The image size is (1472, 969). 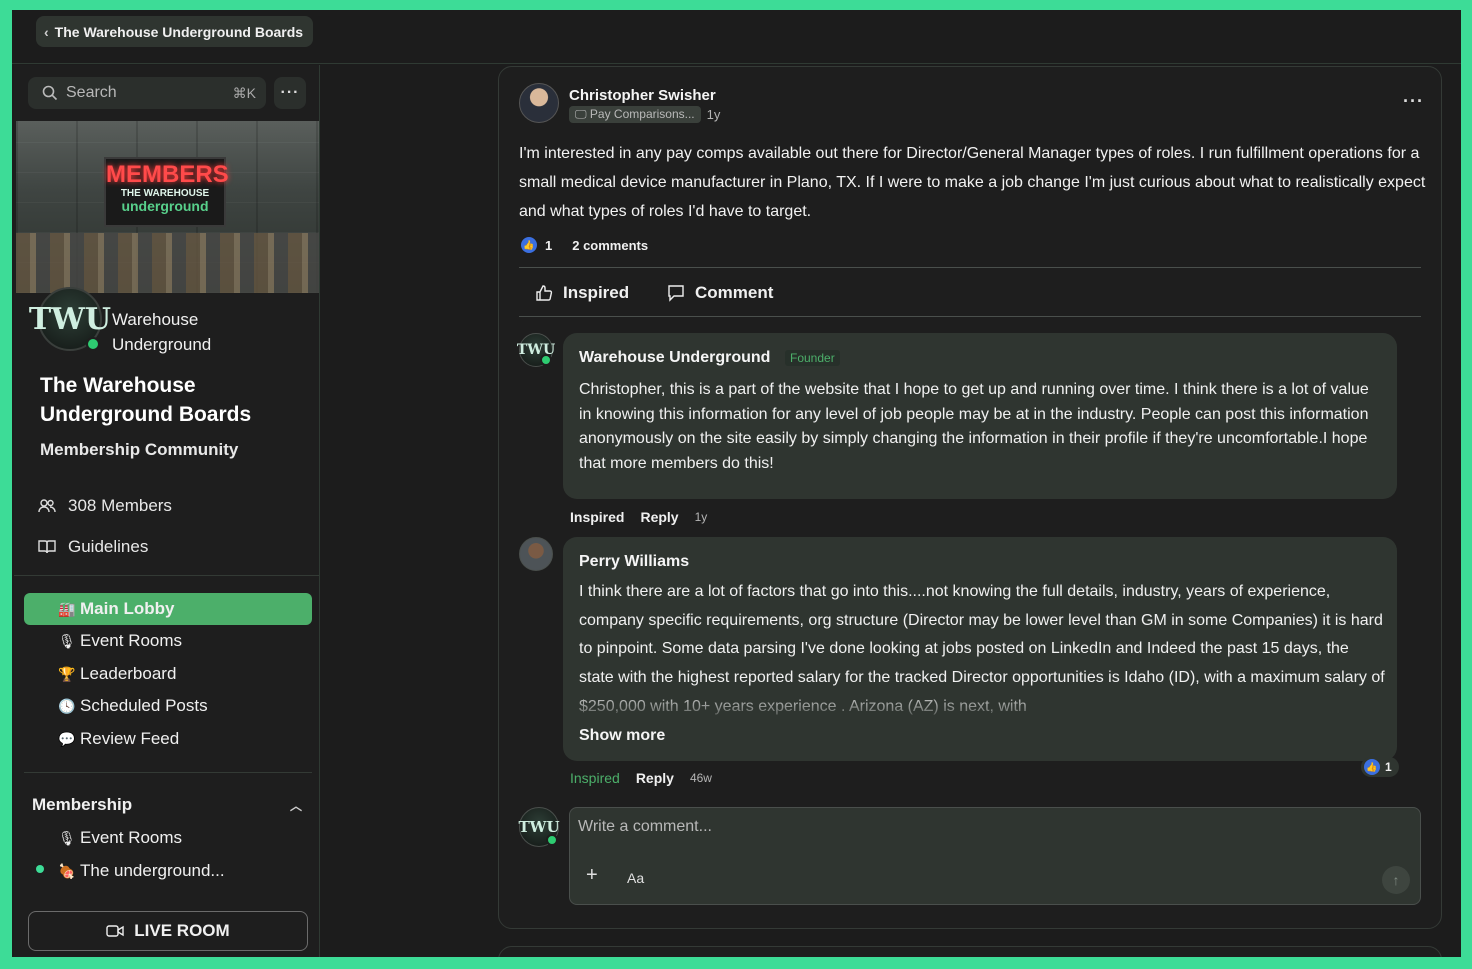 I want to click on chevron-up-icon: ︿, so click(x=295, y=805).